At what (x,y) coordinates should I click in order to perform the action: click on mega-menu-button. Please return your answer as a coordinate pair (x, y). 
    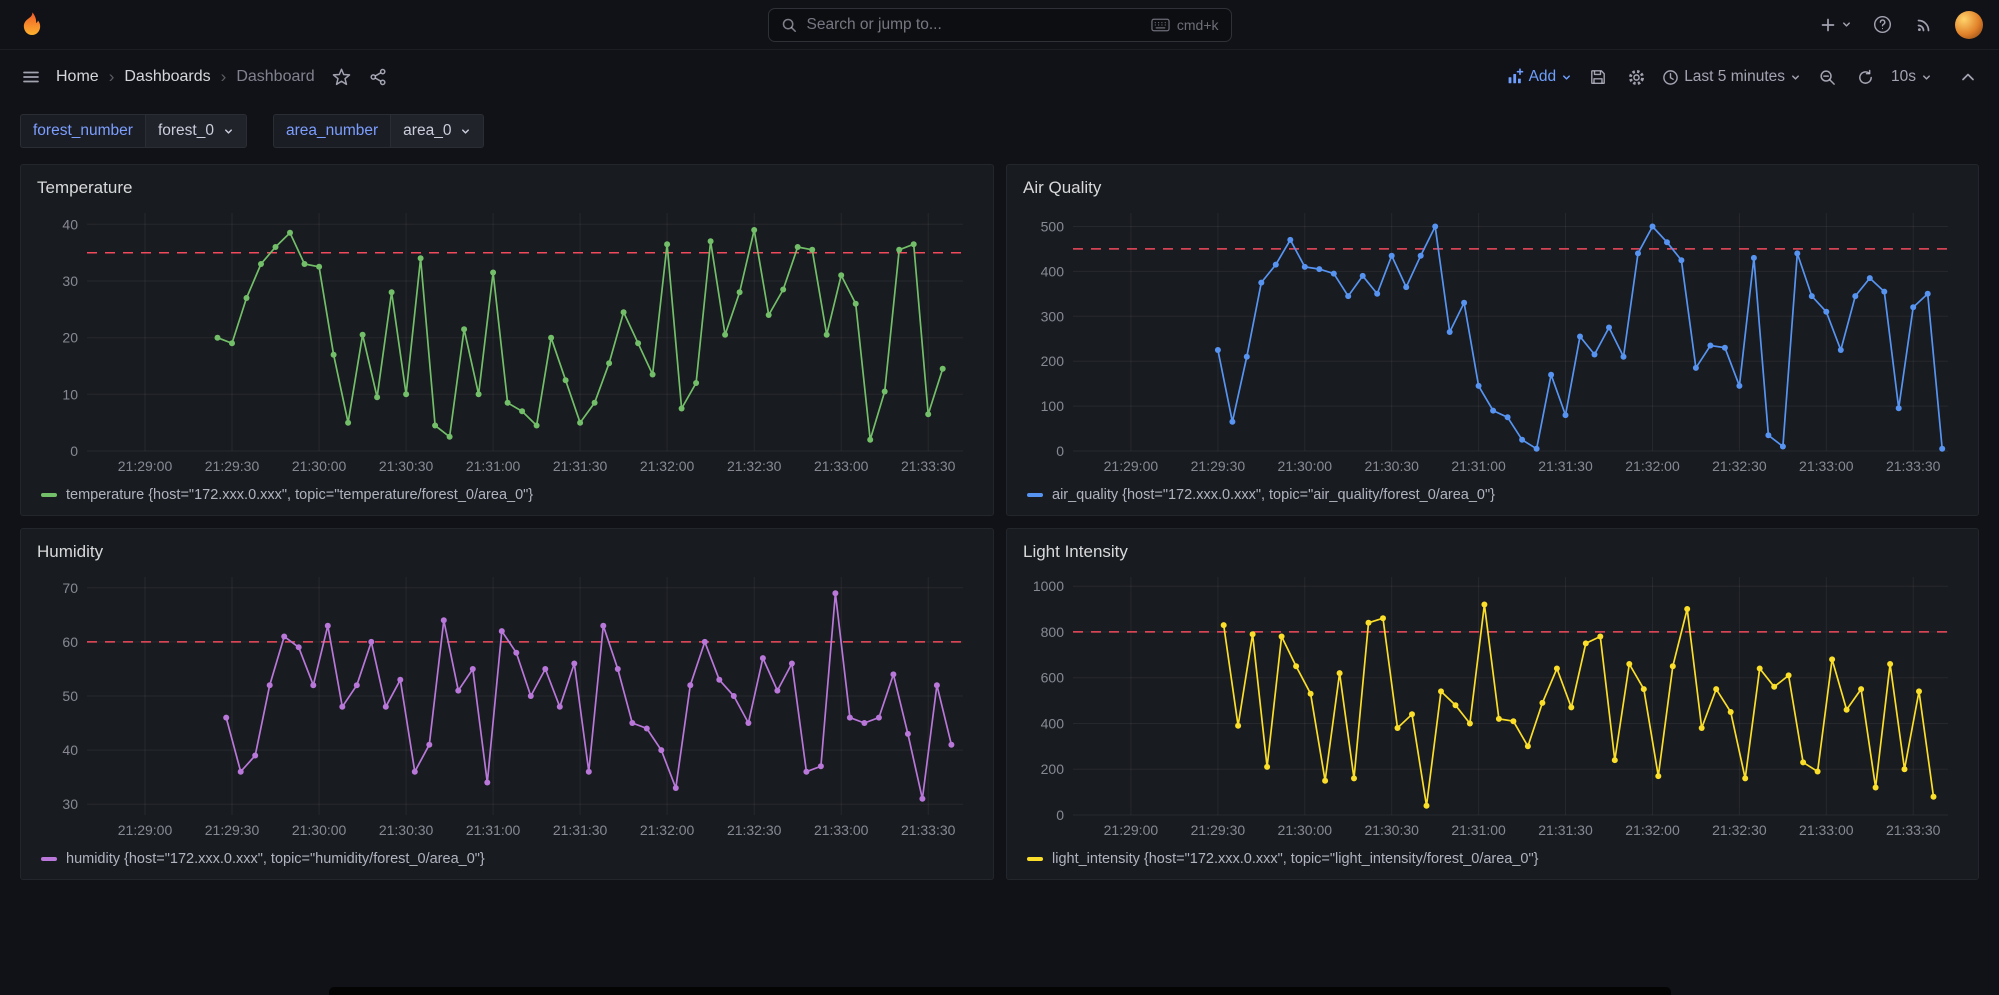
    Looking at the image, I should click on (31, 77).